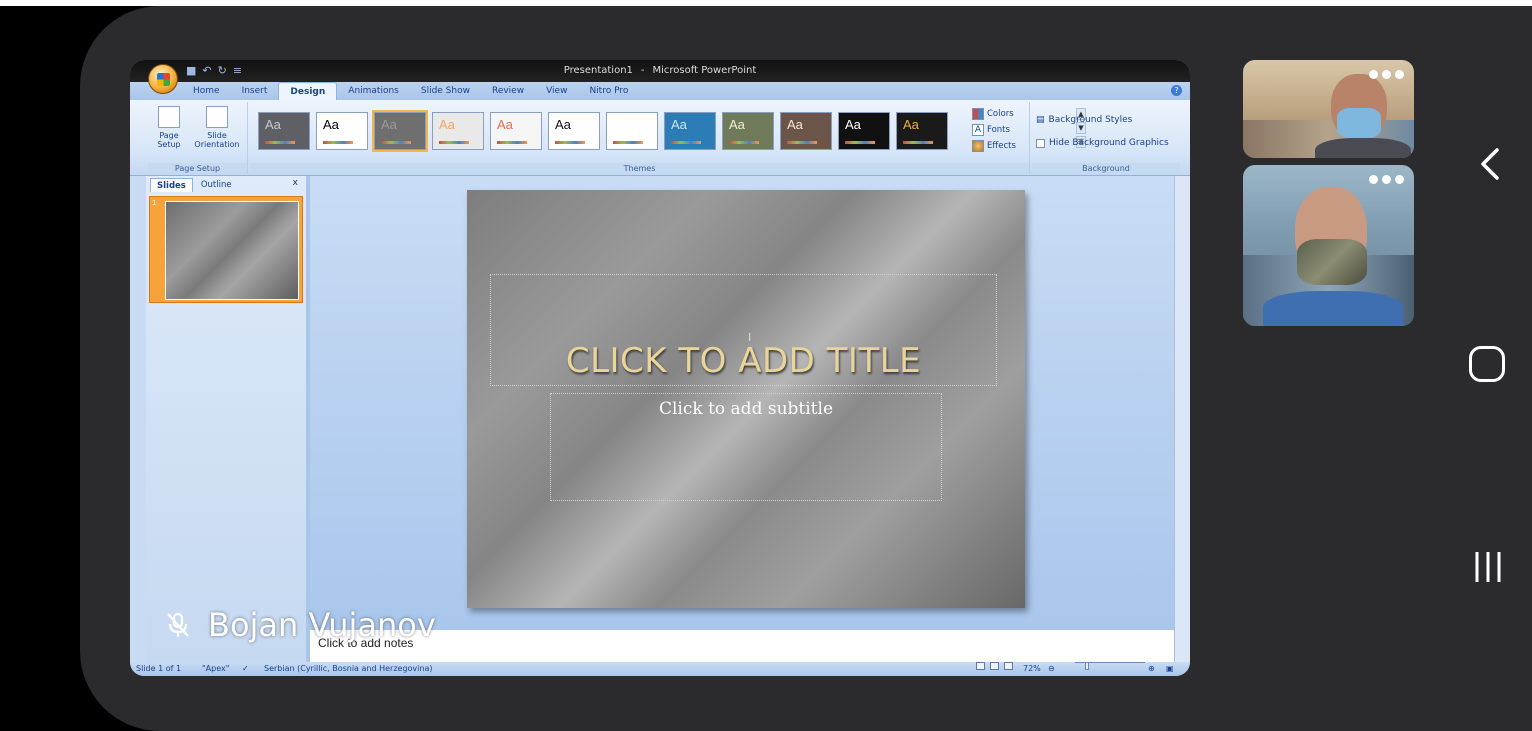  What do you see at coordinates (1008, 666) in the screenshot?
I see `slide-show-view-icon` at bounding box center [1008, 666].